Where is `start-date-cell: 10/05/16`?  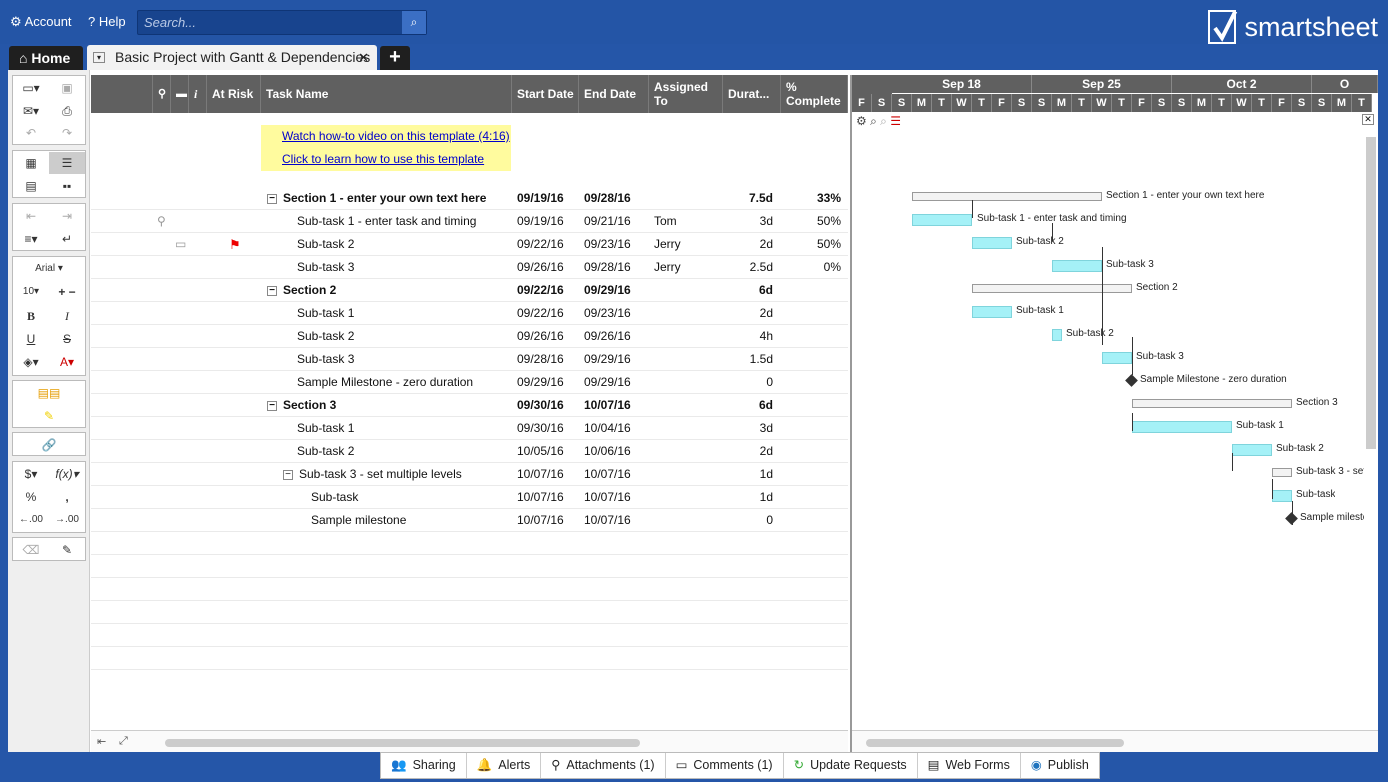 start-date-cell: 10/05/16 is located at coordinates (540, 451).